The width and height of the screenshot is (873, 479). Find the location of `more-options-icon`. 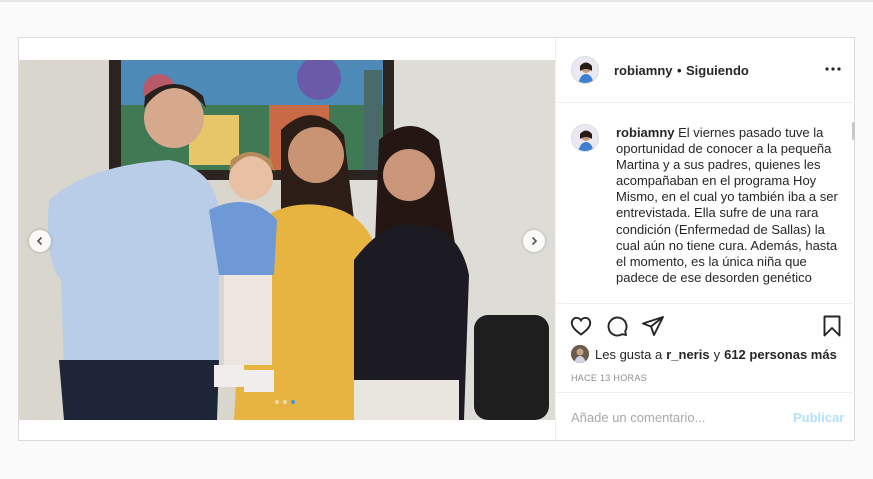

more-options-icon is located at coordinates (833, 69).